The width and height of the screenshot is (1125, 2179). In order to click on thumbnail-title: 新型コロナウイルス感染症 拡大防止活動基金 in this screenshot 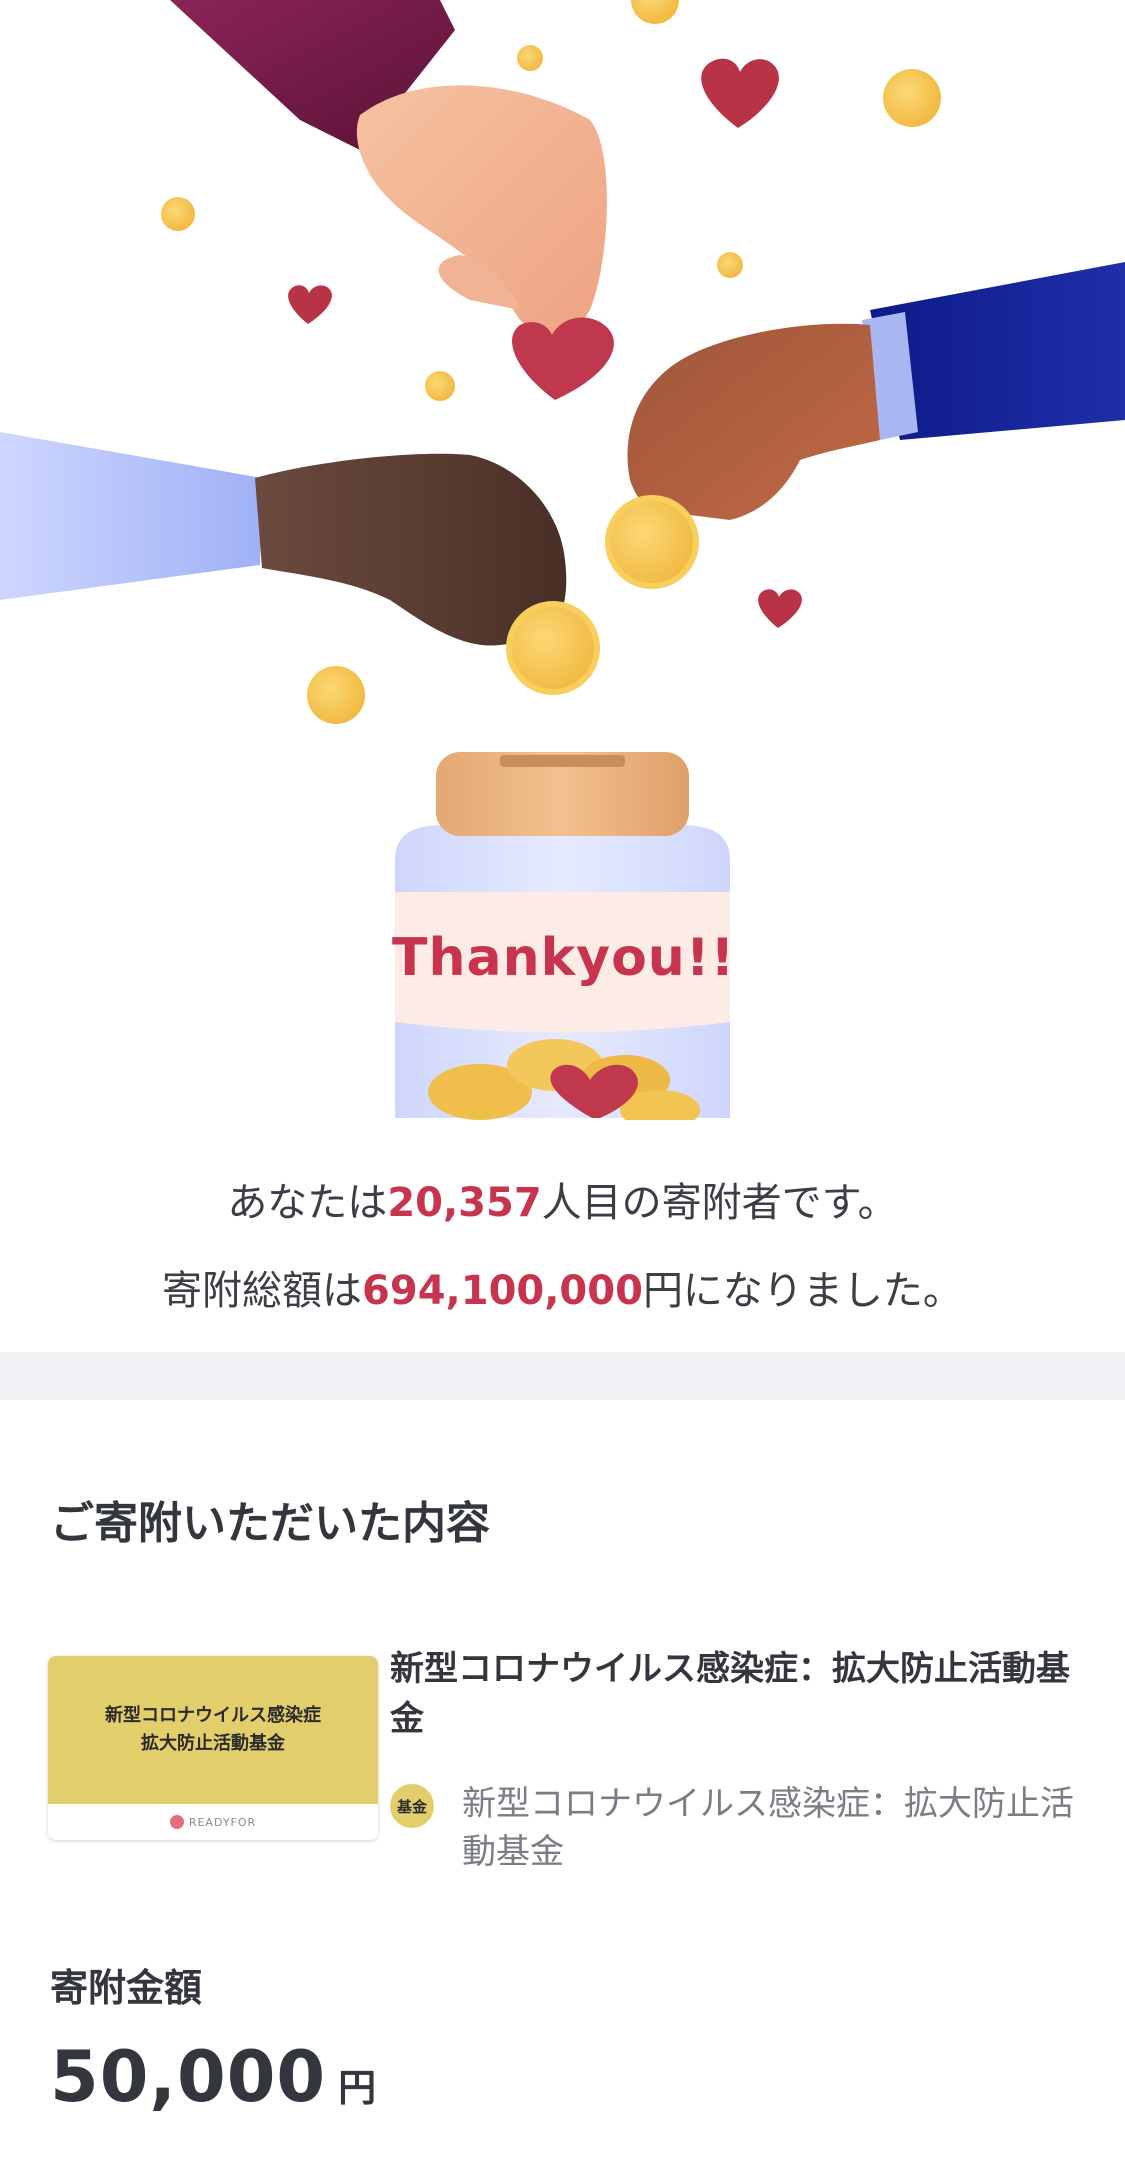, I will do `click(213, 1730)`.